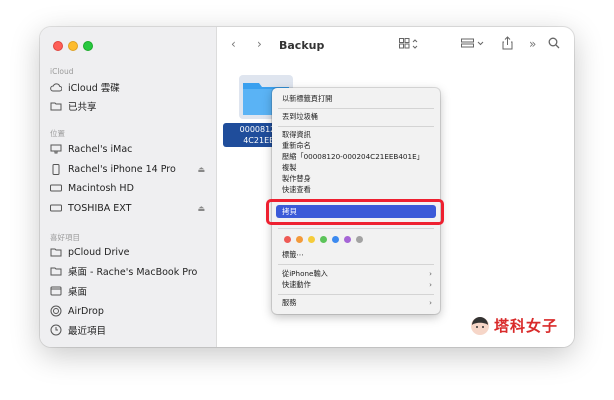 This screenshot has width=614, height=400. Describe the element at coordinates (532, 44) in the screenshot. I see `more-icon: »` at that location.